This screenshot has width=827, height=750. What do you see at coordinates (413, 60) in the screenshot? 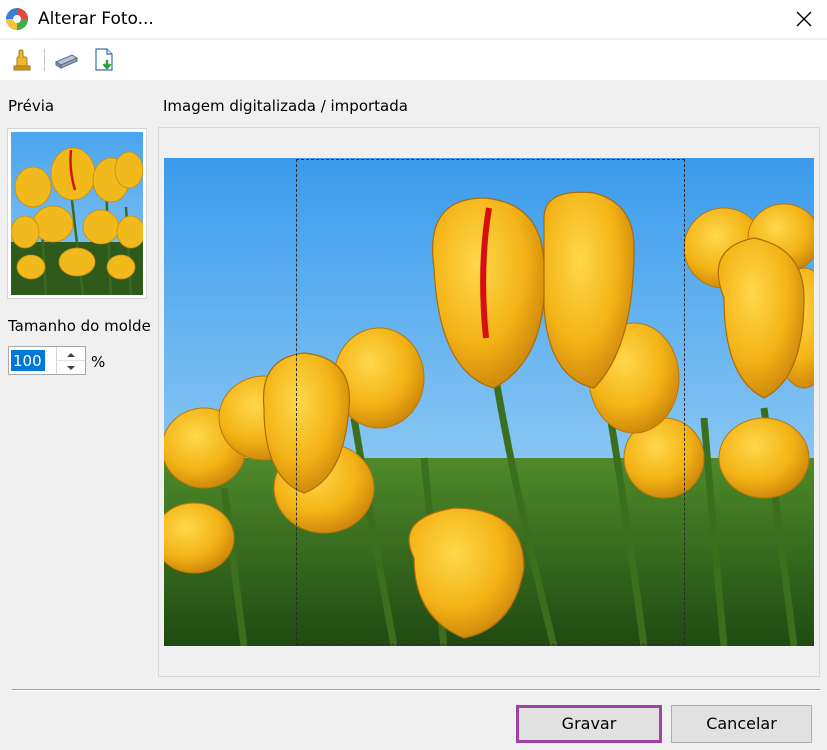
I see `toolbar` at bounding box center [413, 60].